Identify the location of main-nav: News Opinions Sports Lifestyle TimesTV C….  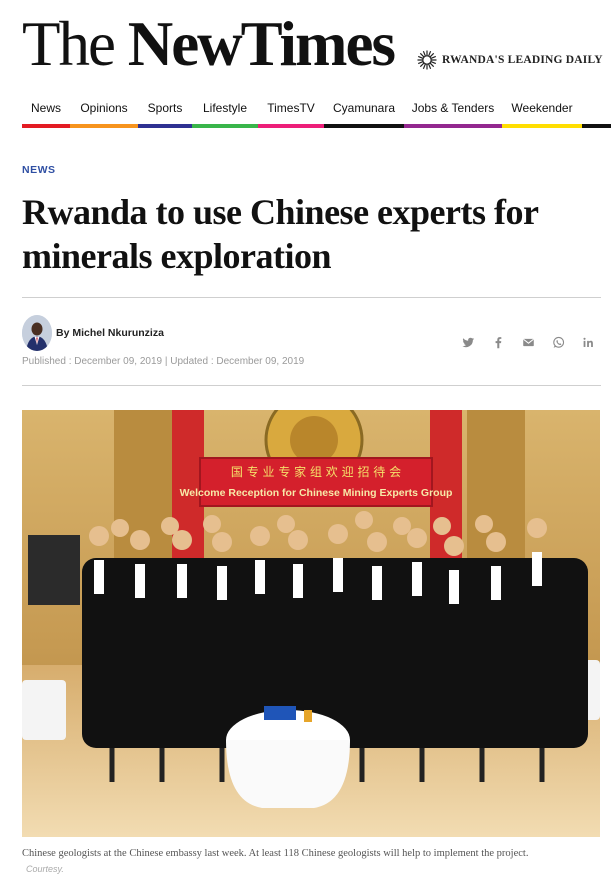
(316, 110).